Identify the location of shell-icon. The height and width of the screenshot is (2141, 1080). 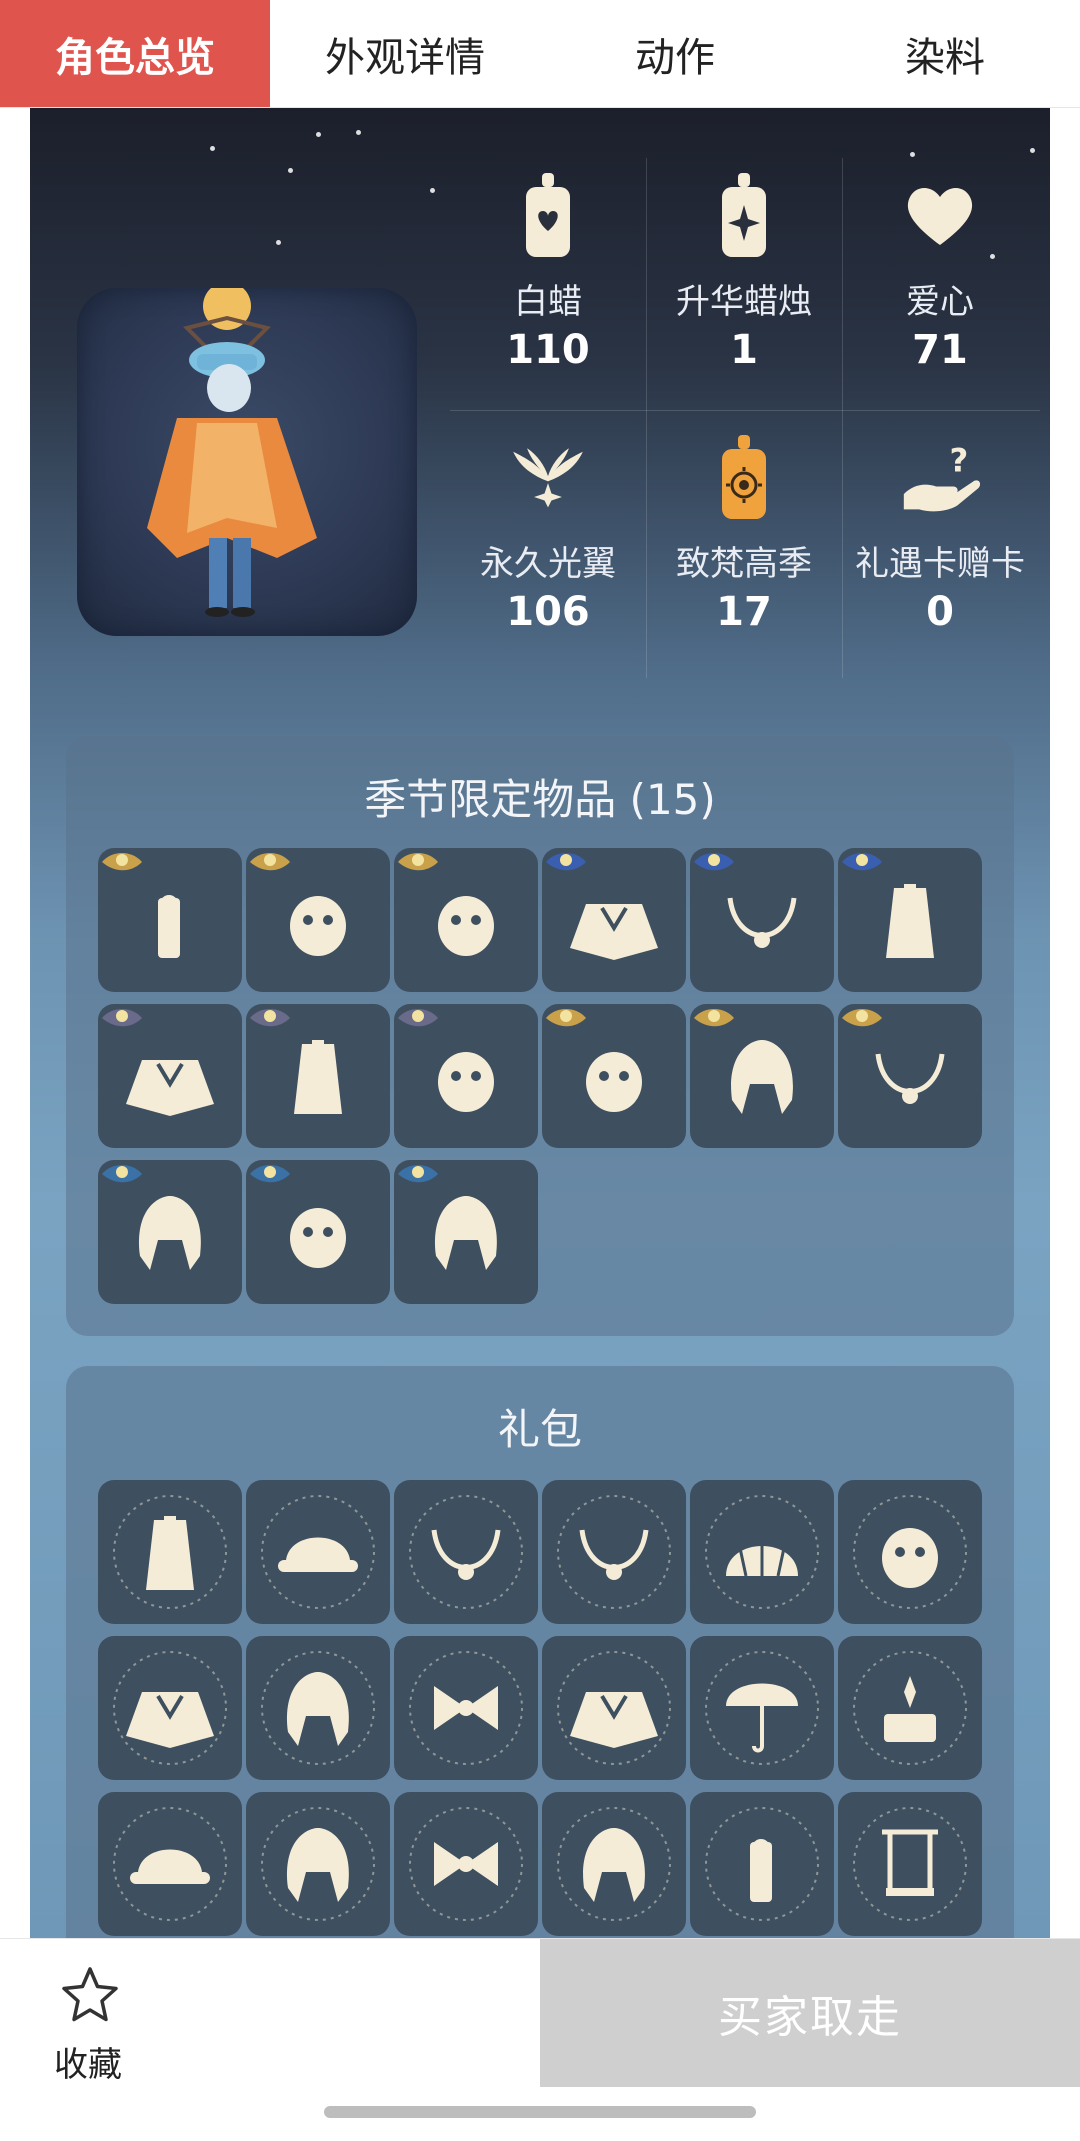
(762, 1552).